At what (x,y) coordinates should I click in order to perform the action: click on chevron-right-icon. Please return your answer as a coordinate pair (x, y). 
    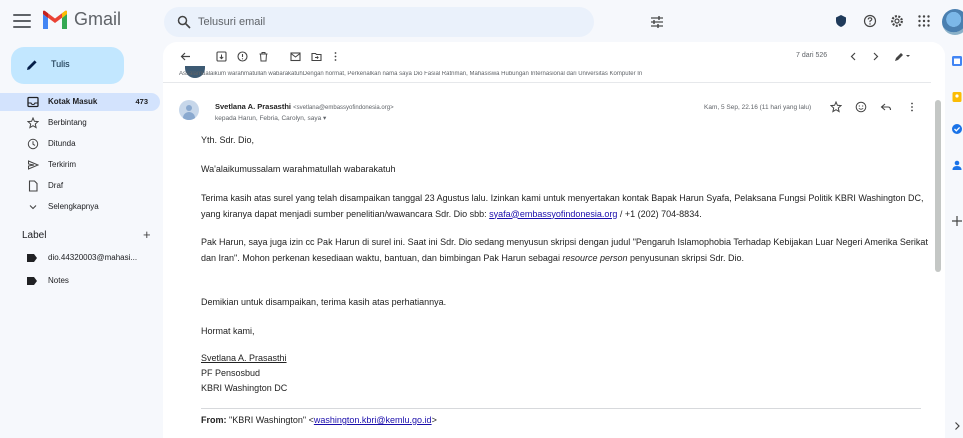
    Looking at the image, I should click on (875, 56).